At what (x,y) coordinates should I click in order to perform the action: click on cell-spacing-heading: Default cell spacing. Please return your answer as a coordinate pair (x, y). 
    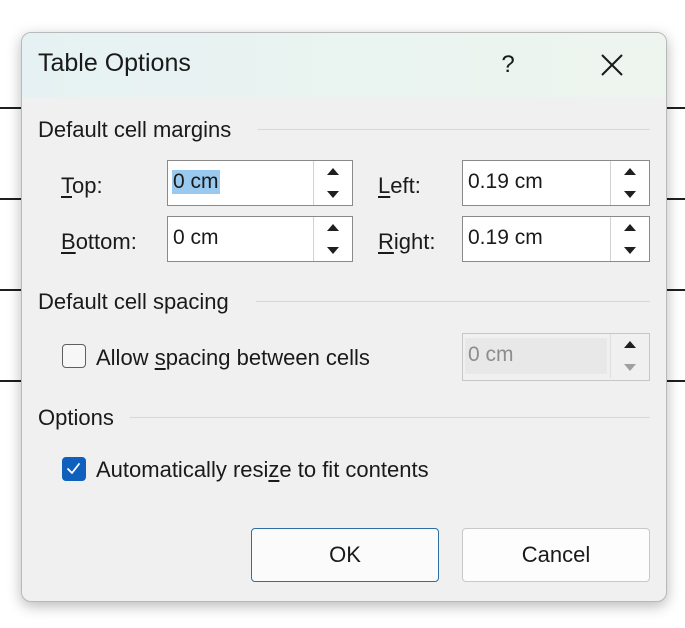
    Looking at the image, I should click on (133, 301).